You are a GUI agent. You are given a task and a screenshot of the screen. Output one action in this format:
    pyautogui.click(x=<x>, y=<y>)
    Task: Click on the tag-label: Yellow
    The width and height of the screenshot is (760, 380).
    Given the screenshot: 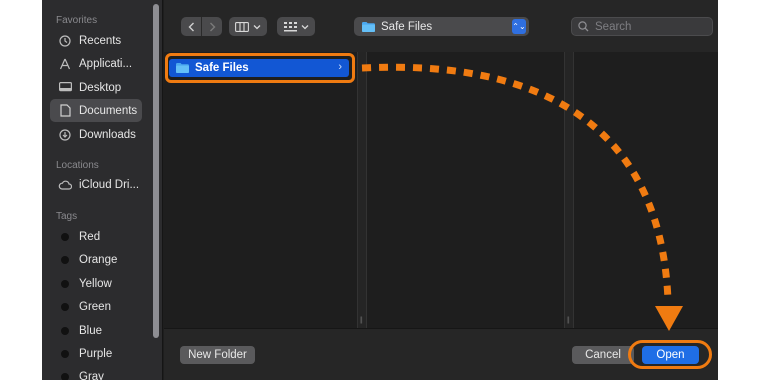 What is the action you would take?
    pyautogui.click(x=95, y=283)
    